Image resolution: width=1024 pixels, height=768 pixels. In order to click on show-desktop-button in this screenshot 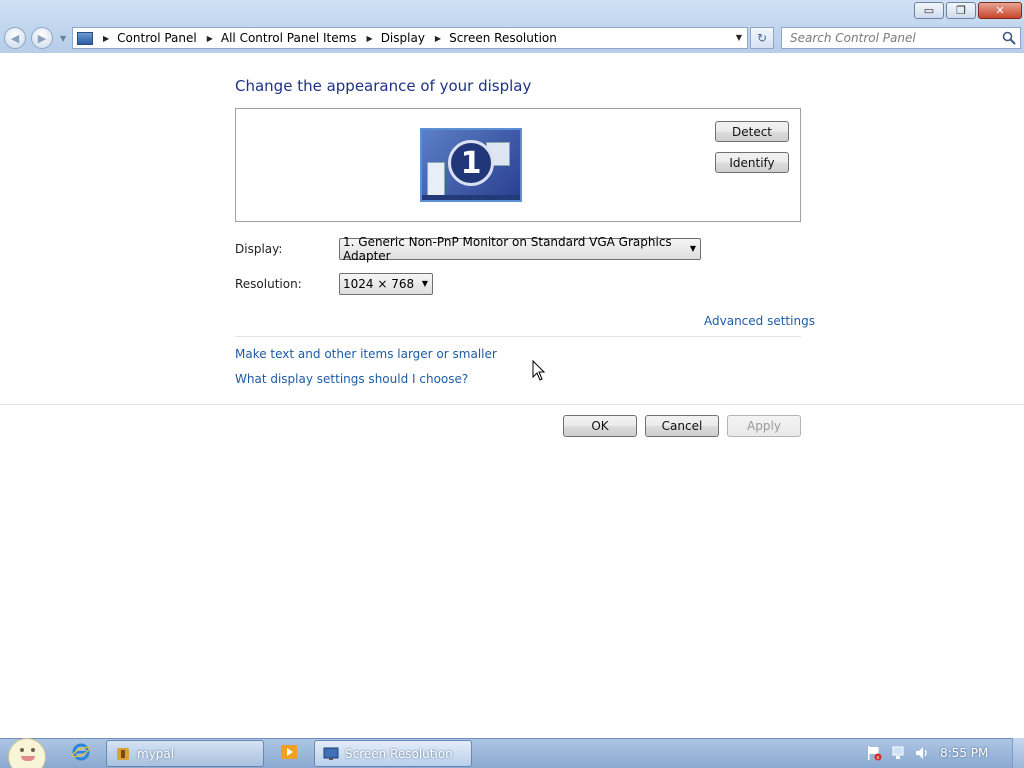, I will do `click(1018, 753)`.